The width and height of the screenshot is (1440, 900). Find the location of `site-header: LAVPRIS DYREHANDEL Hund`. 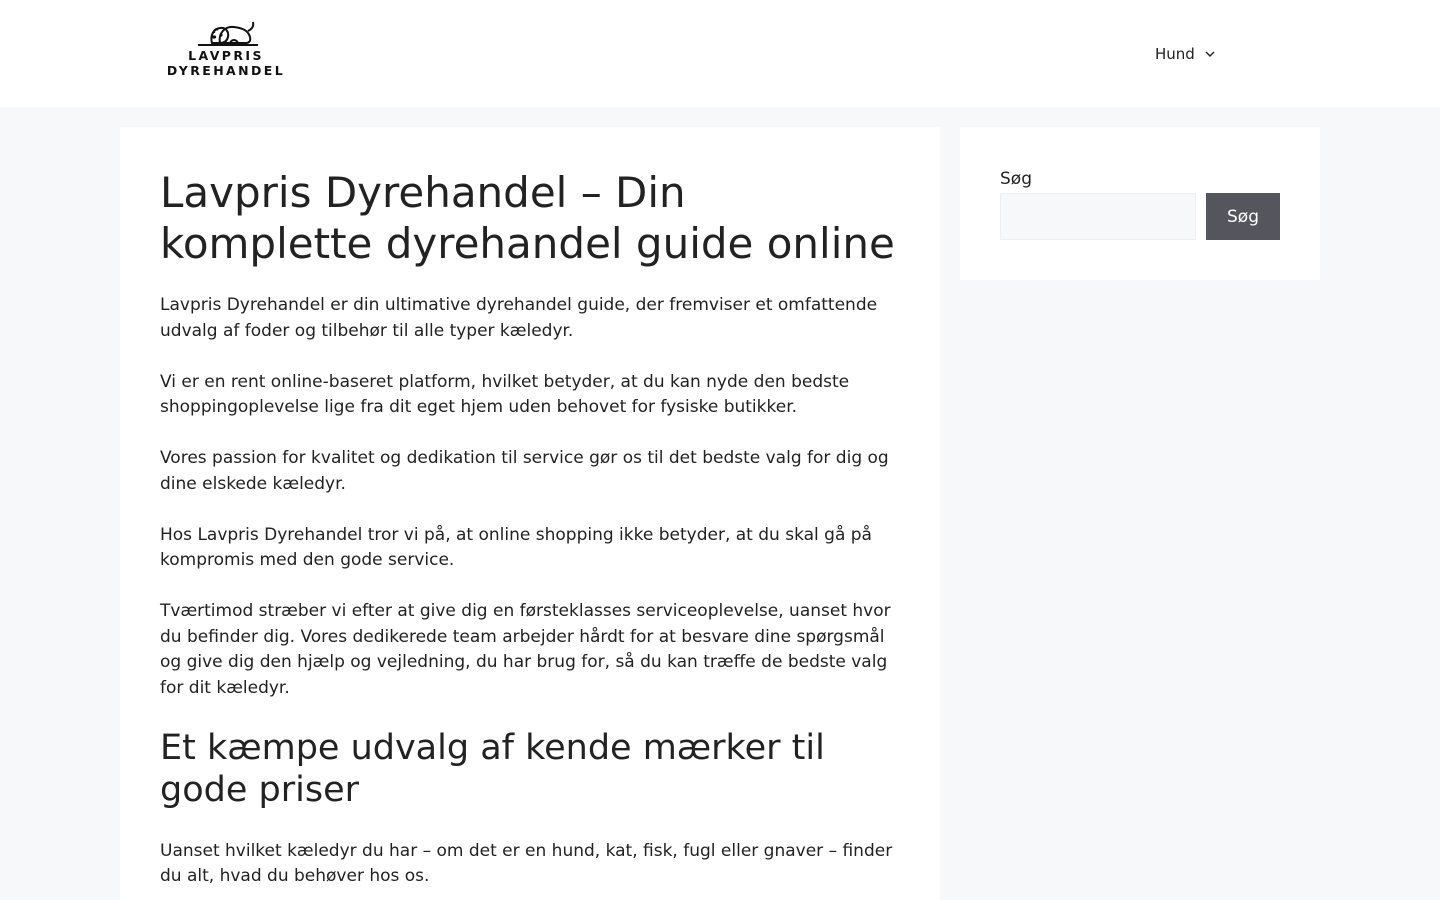

site-header: LAVPRIS DYREHANDEL Hund is located at coordinates (720, 53).